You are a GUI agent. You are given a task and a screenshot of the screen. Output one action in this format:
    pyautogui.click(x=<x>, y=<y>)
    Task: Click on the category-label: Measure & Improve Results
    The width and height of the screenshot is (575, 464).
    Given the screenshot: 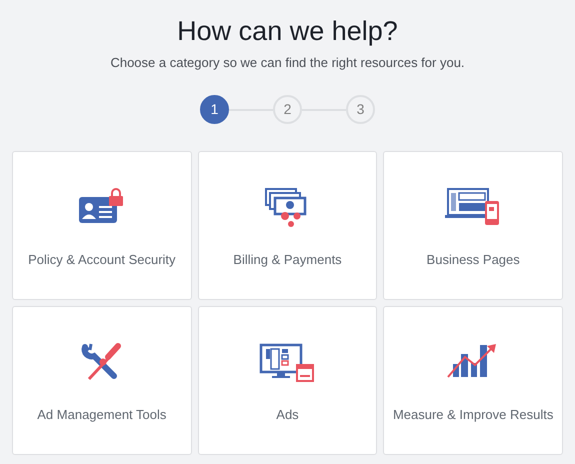 What is the action you would take?
    pyautogui.click(x=473, y=415)
    